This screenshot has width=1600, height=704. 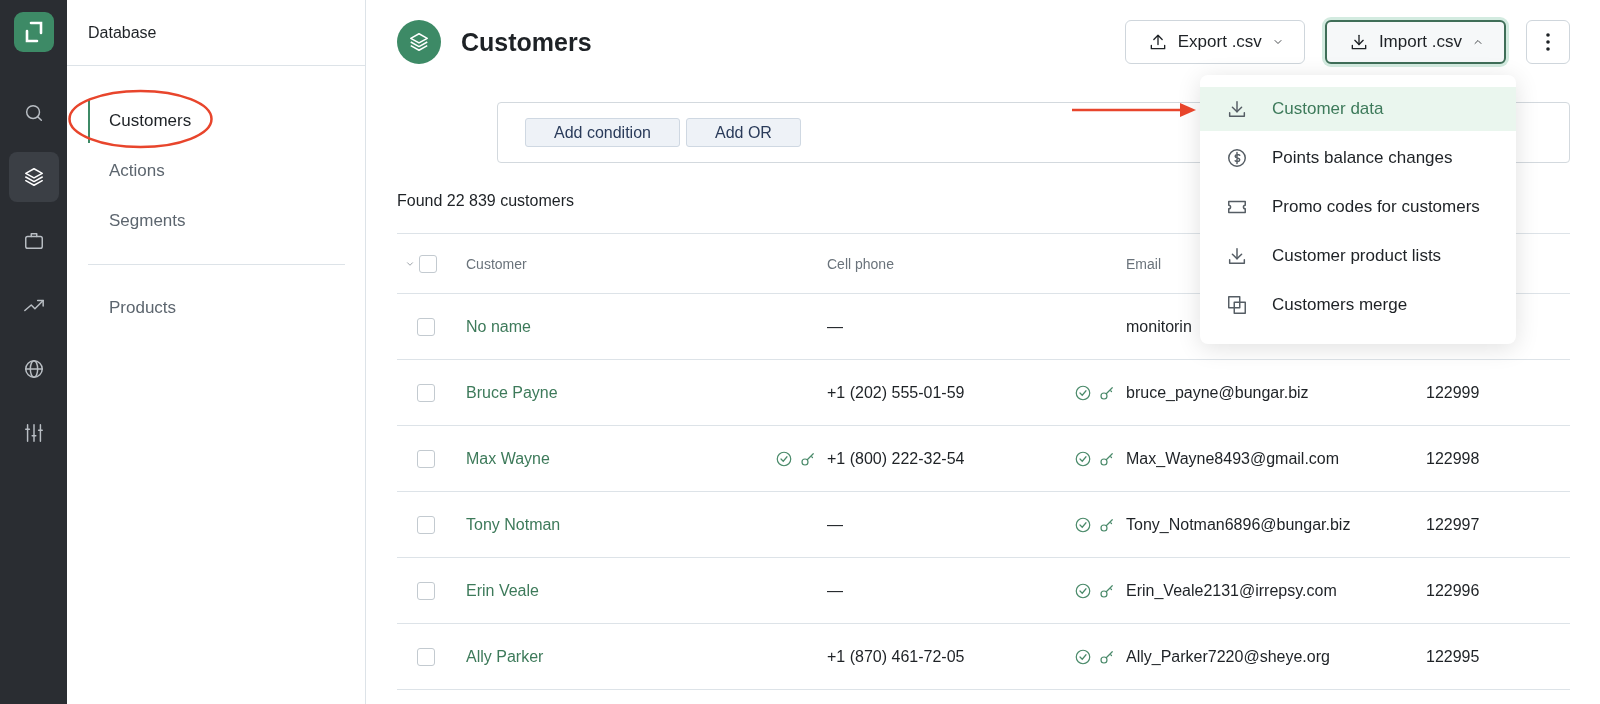 What do you see at coordinates (527, 42) in the screenshot?
I see `page-title: Customers` at bounding box center [527, 42].